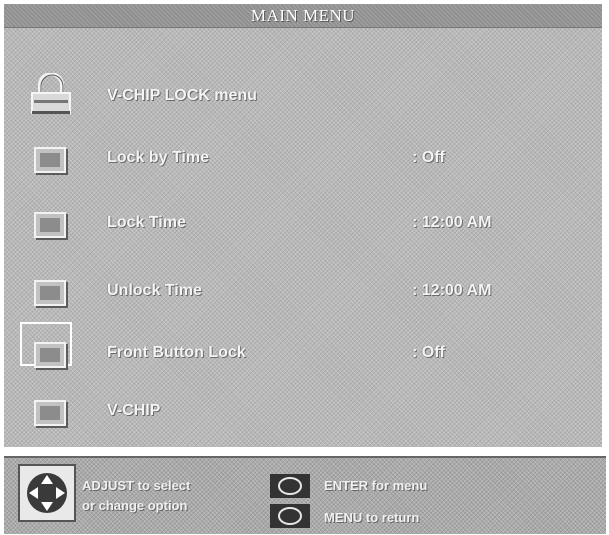 This screenshot has height=535, width=609. What do you see at coordinates (146, 222) in the screenshot?
I see `menu-item-label: Lock Time` at bounding box center [146, 222].